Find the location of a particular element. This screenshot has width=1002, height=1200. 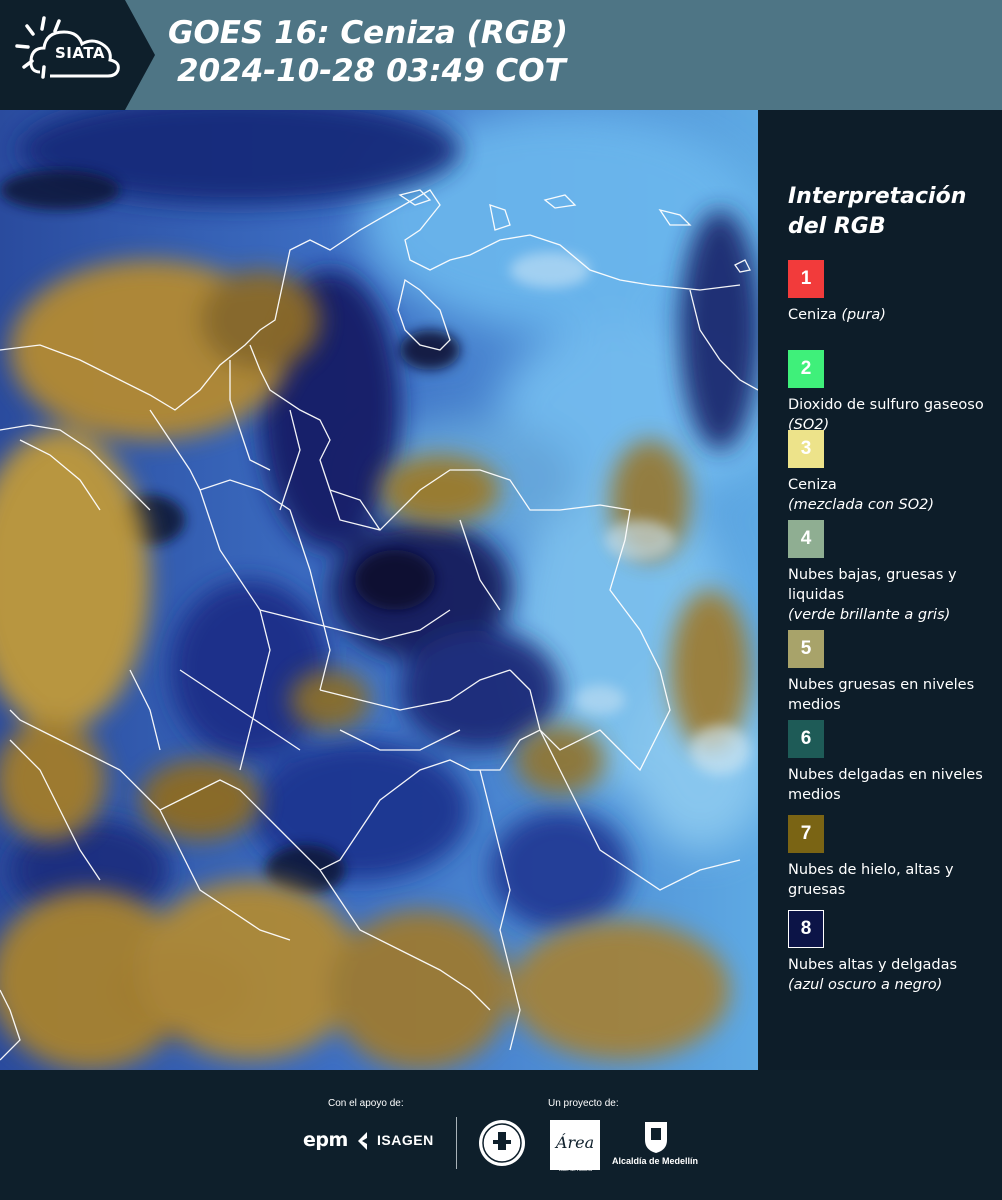

legend-swatch: 8 is located at coordinates (806, 929).